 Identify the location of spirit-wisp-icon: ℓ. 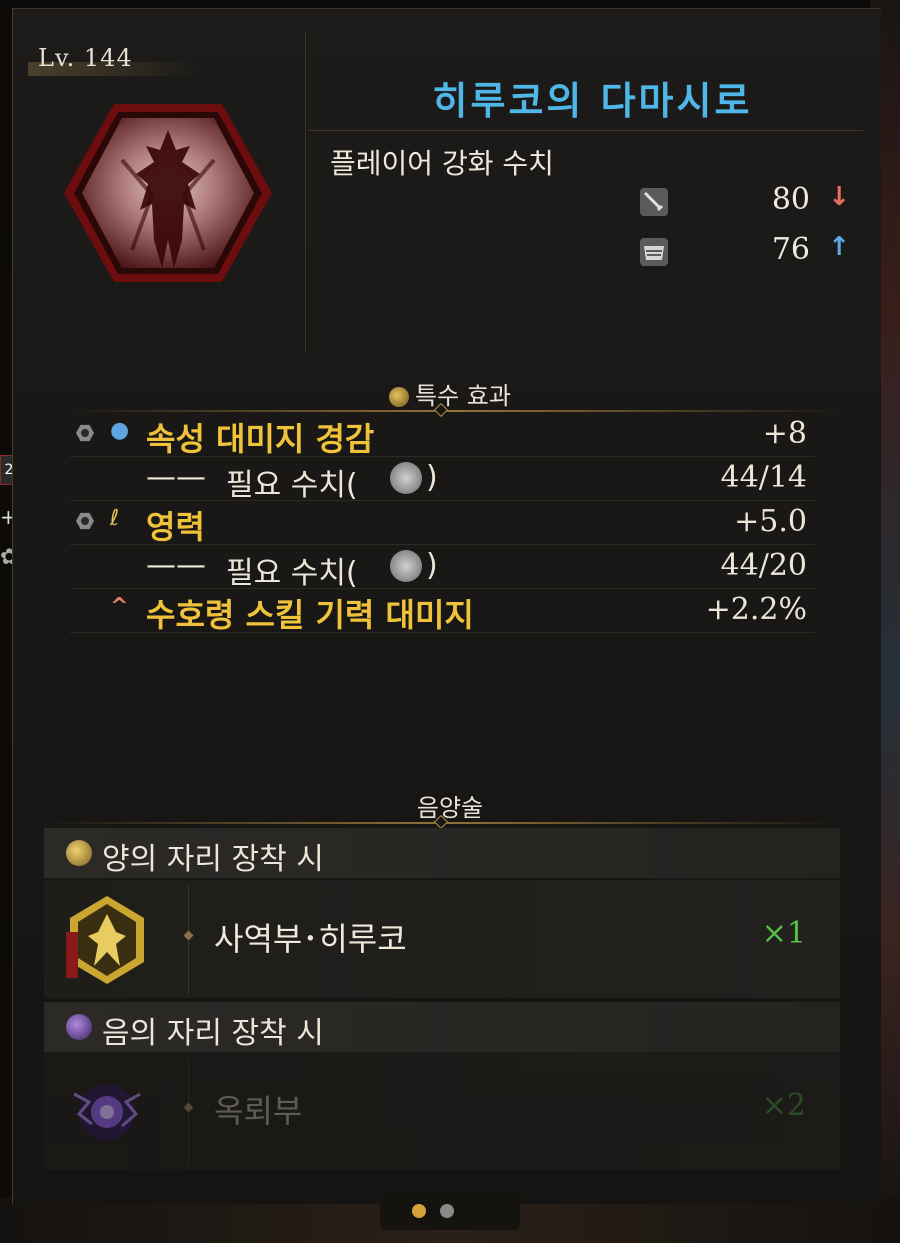
(115, 518).